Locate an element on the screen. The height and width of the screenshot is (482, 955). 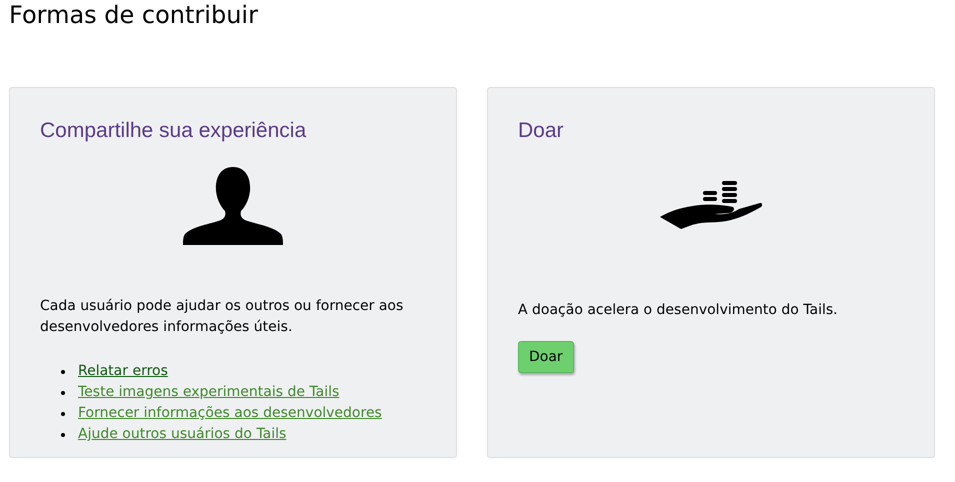
coin-hand-icon is located at coordinates (711, 206).